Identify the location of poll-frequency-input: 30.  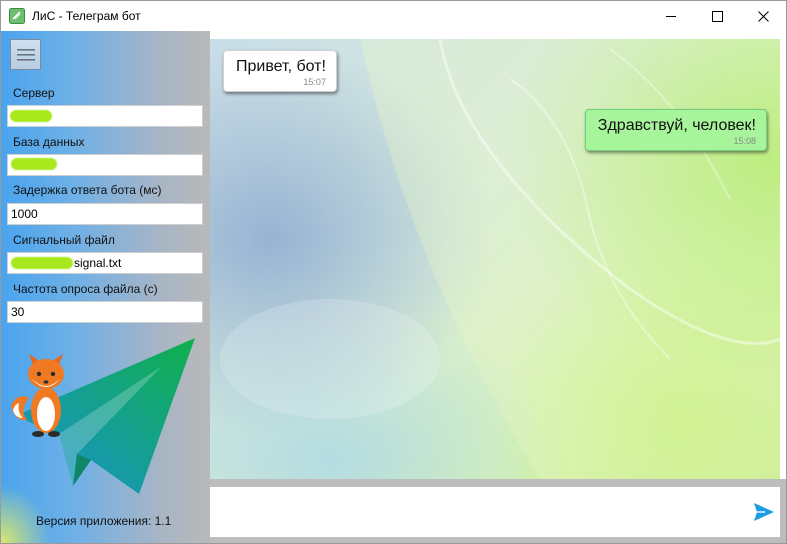
(105, 312).